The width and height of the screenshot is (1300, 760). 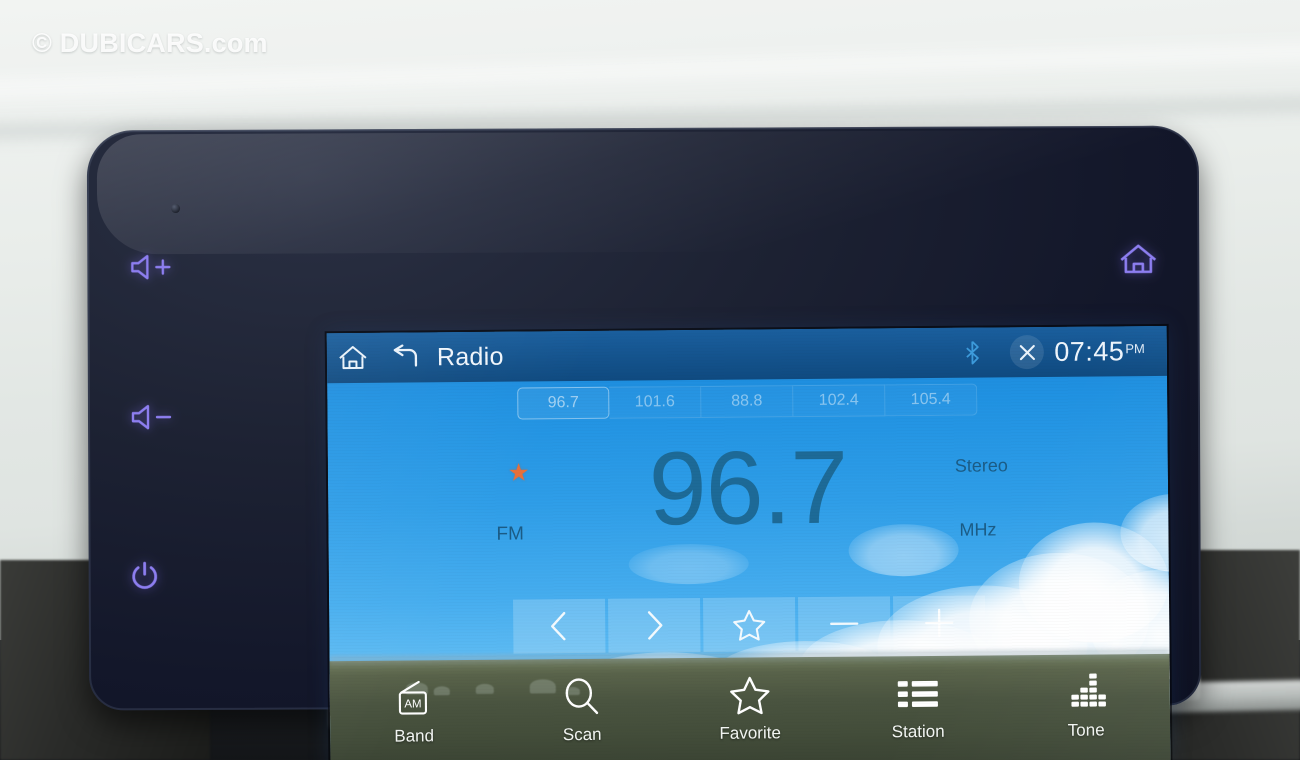 I want to click on tuner-controls-row, so click(x=749, y=624).